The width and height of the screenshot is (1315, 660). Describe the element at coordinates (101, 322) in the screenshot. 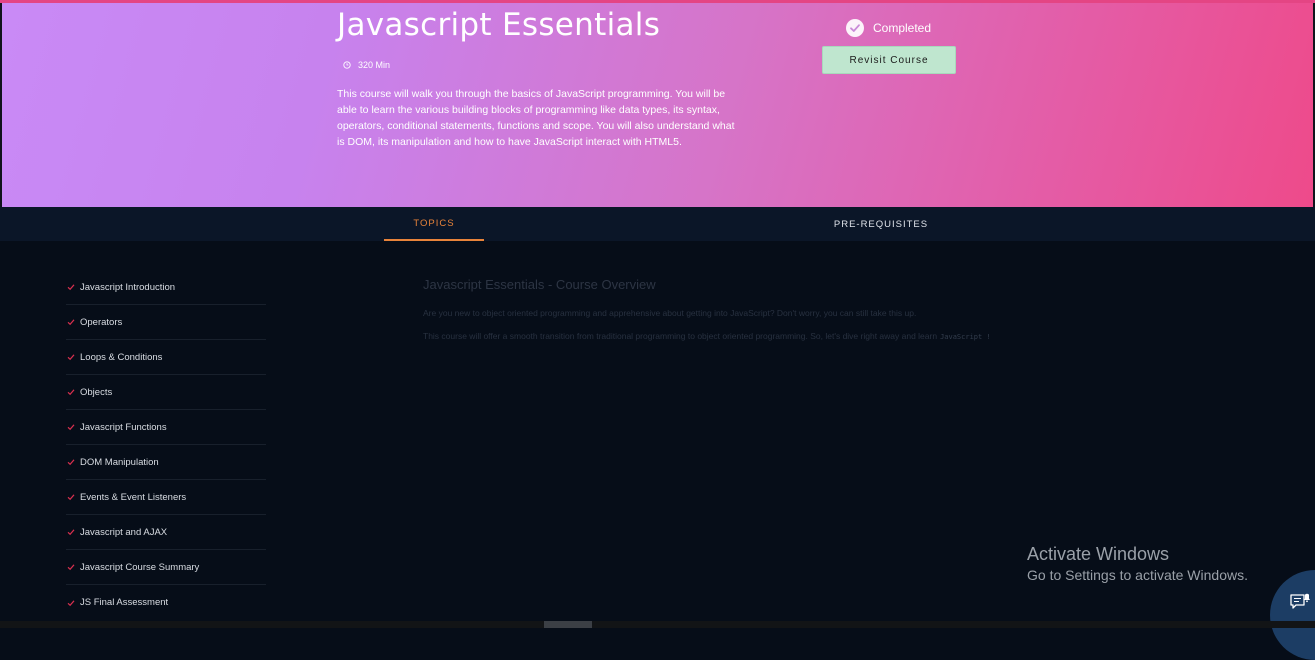

I see `topic-label: Operators` at that location.